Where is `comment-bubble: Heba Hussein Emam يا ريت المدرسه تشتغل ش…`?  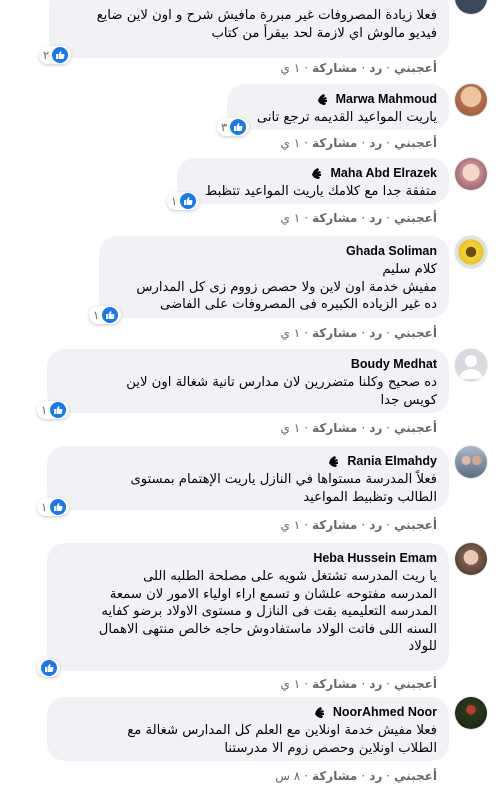 comment-bubble: Heba Hussein Emam يا ريت المدرسه تشتغل ش… is located at coordinates (243, 610).